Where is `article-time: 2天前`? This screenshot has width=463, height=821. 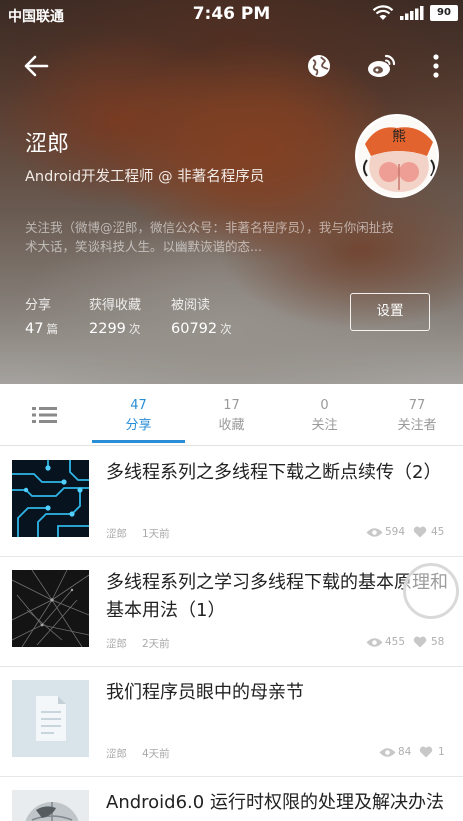 article-time: 2天前 is located at coordinates (156, 644).